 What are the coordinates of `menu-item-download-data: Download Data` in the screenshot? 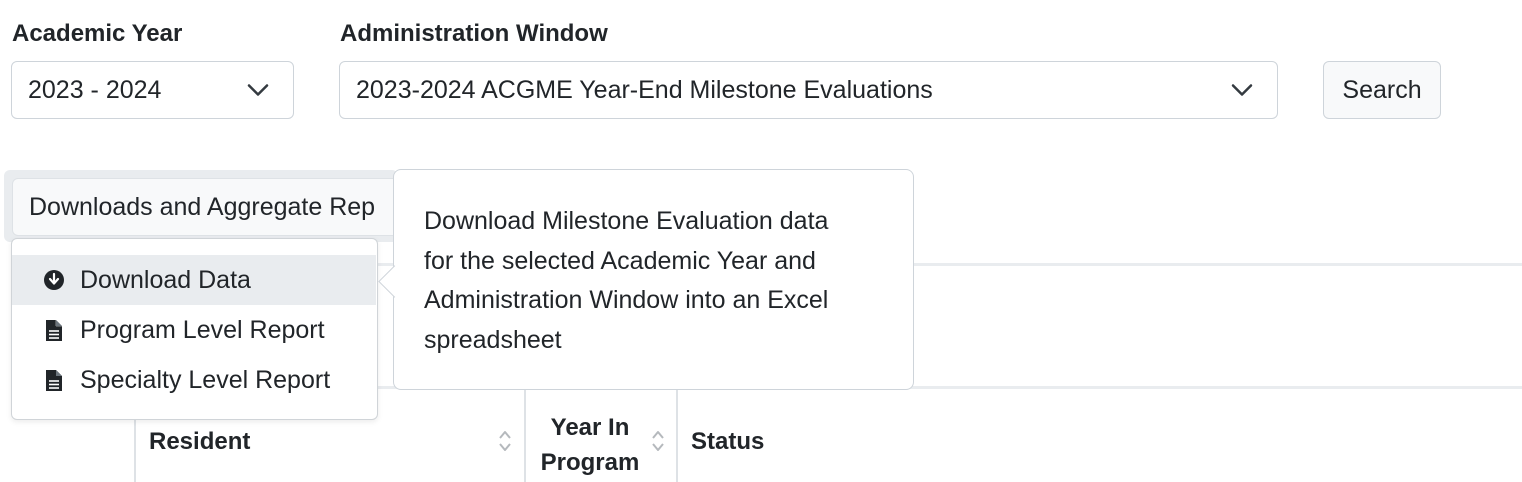 It's located at (194, 280).